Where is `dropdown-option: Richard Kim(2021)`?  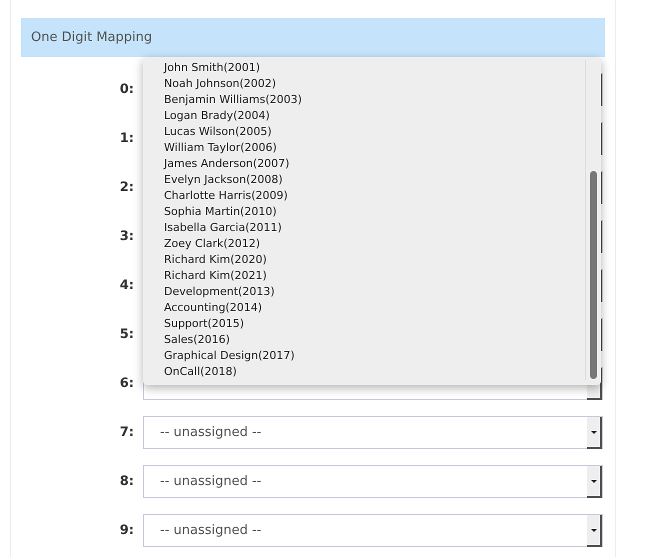
dropdown-option: Richard Kim(2021) is located at coordinates (205, 276).